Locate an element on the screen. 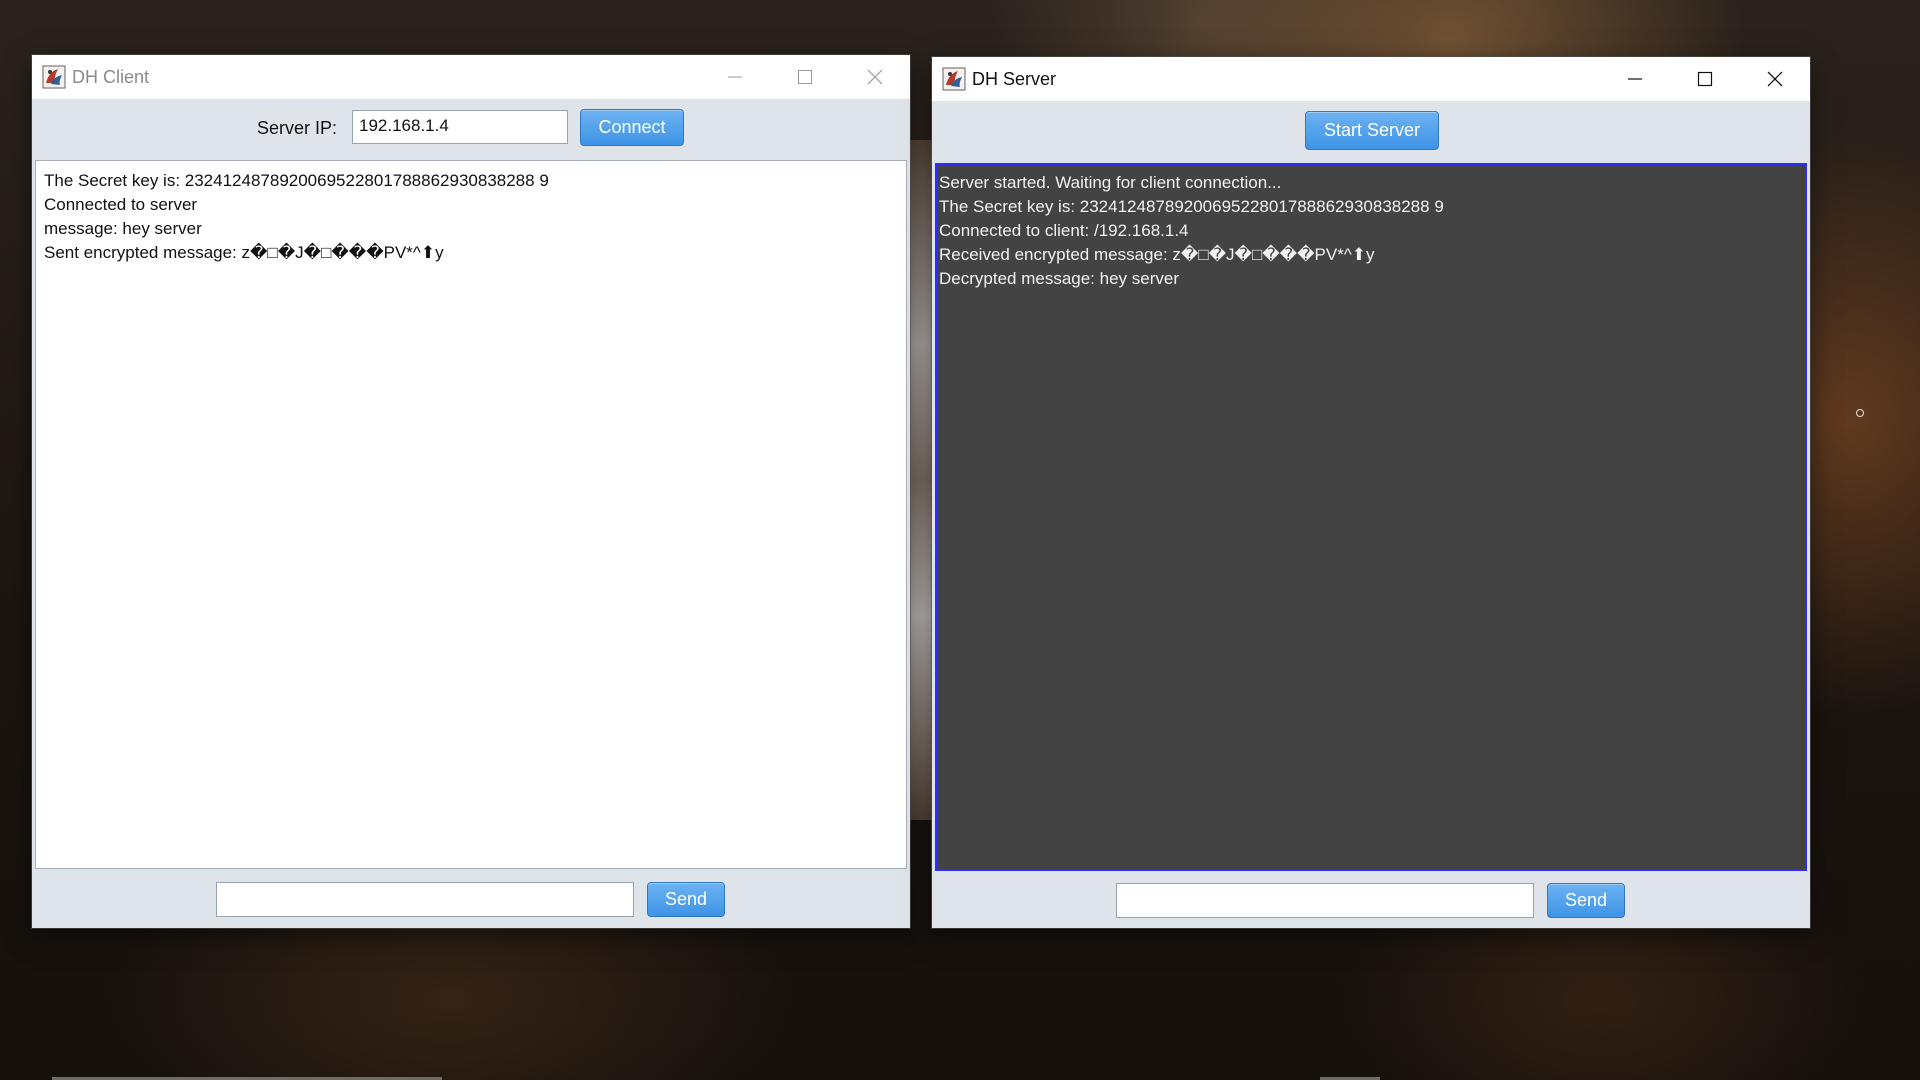 This screenshot has width=1920, height=1080. server-ip-input: 192.168.1.4 is located at coordinates (460, 127).